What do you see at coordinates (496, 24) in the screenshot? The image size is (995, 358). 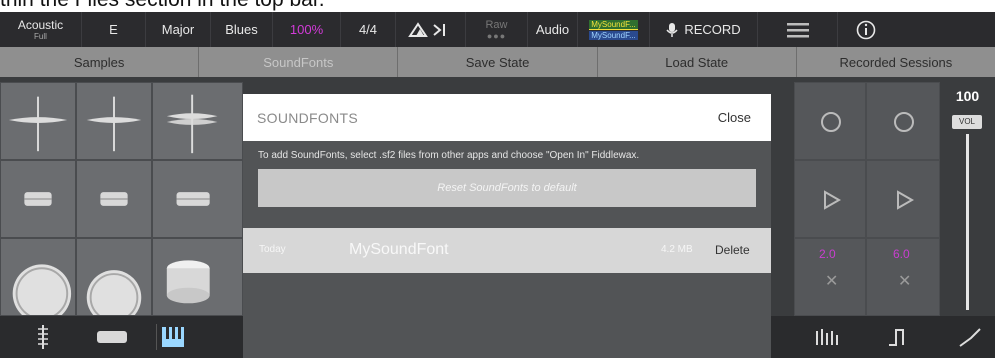 I see `raw-label: Raw` at bounding box center [496, 24].